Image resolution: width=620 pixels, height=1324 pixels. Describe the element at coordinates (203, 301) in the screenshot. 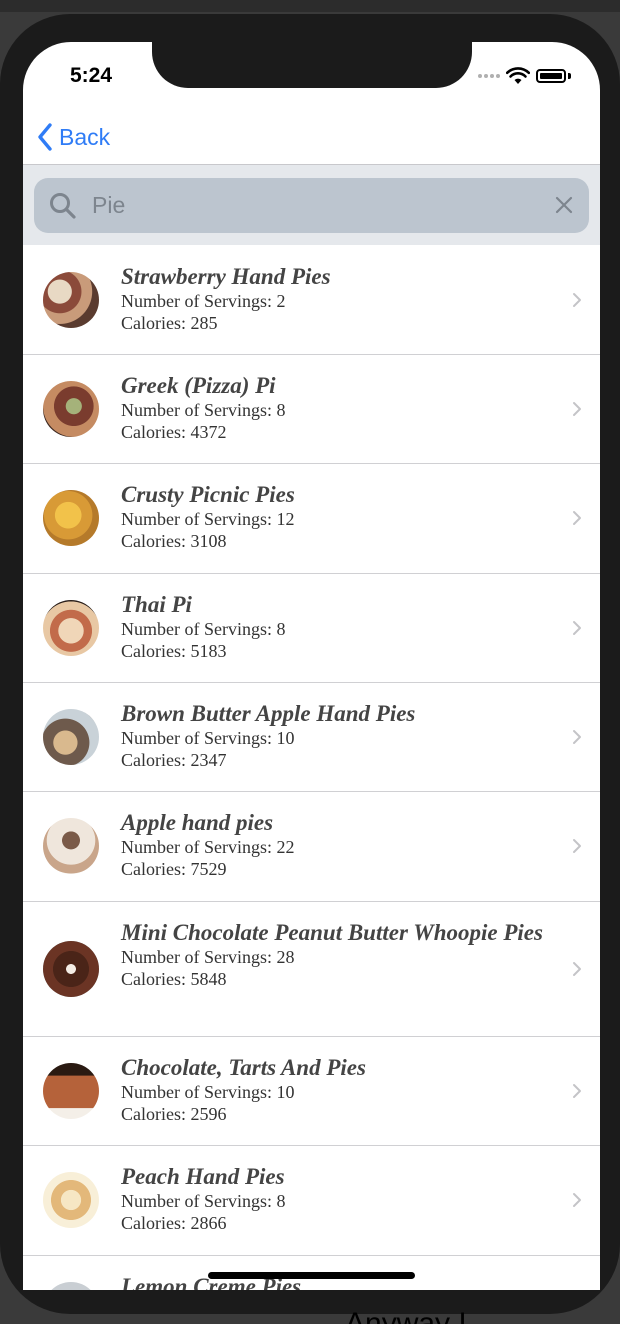

I see `recipe-servings: Number of Servings: 2` at that location.